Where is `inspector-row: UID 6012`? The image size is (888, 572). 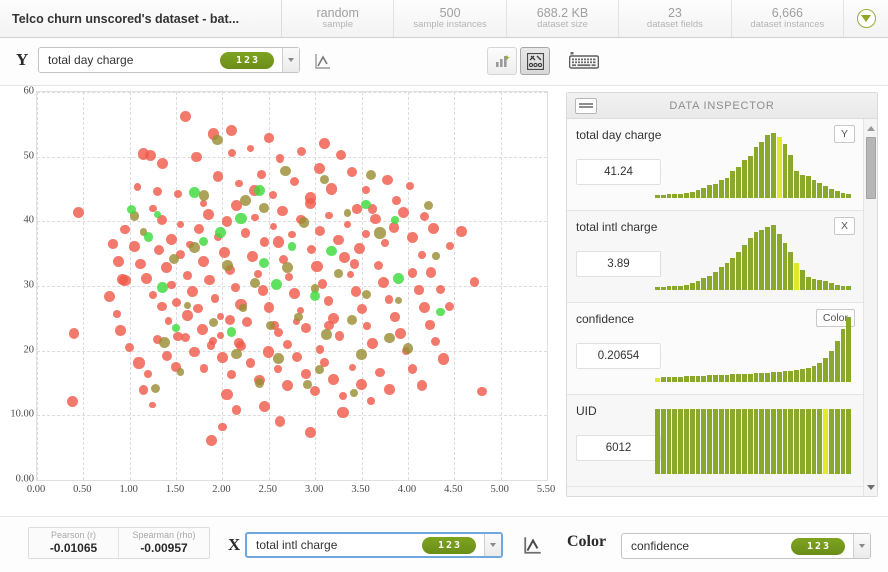 inspector-row: UID 6012 is located at coordinates (715, 441).